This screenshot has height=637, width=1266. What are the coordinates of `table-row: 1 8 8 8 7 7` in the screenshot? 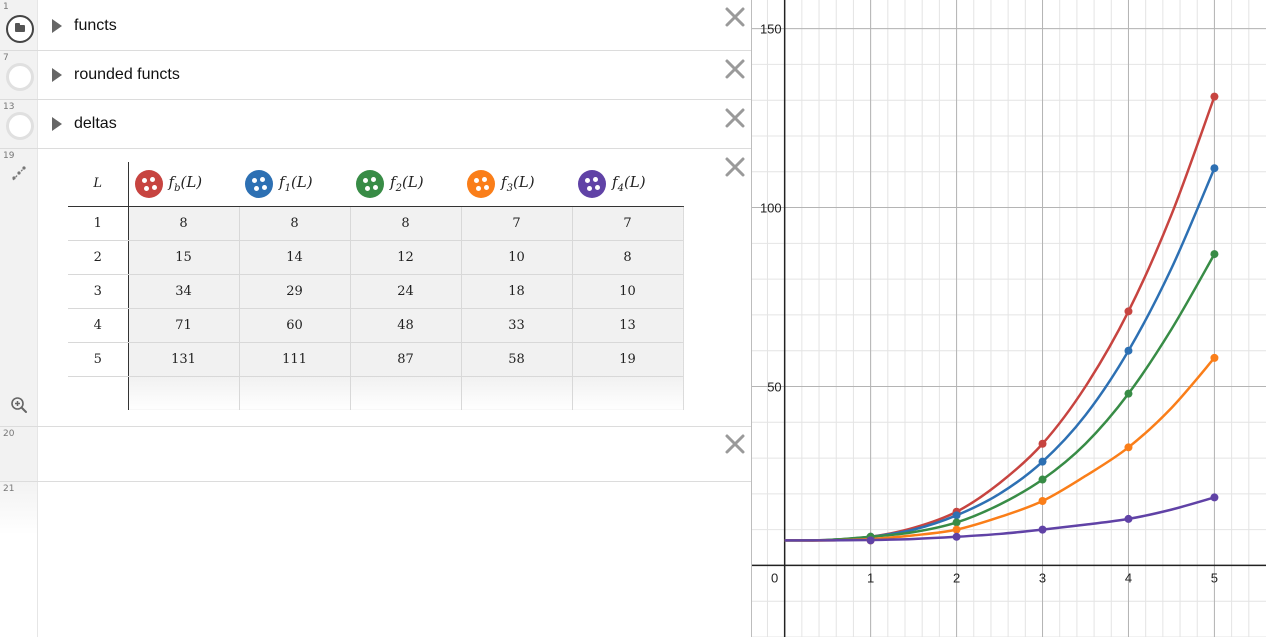 It's located at (376, 223).